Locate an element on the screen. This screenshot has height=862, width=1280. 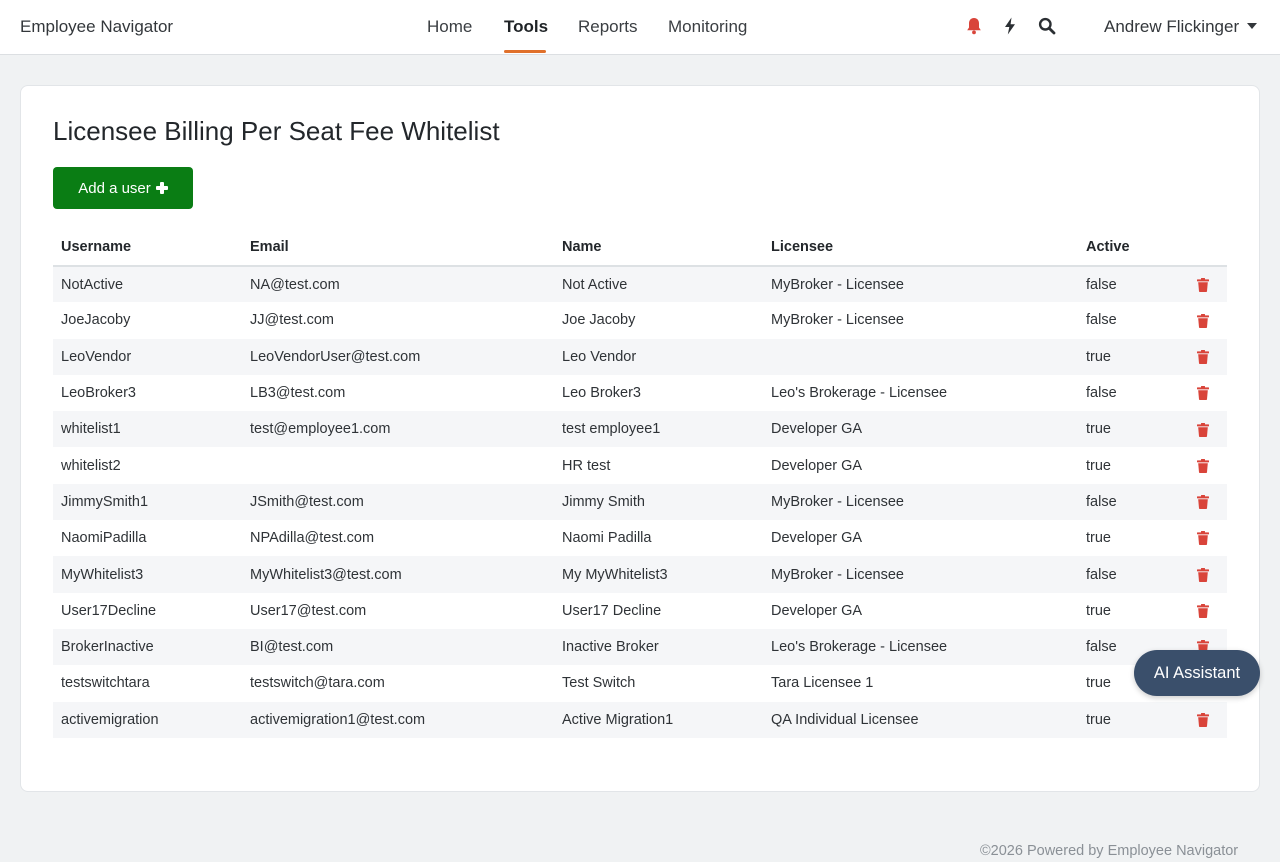
email-cell is located at coordinates (398, 465).